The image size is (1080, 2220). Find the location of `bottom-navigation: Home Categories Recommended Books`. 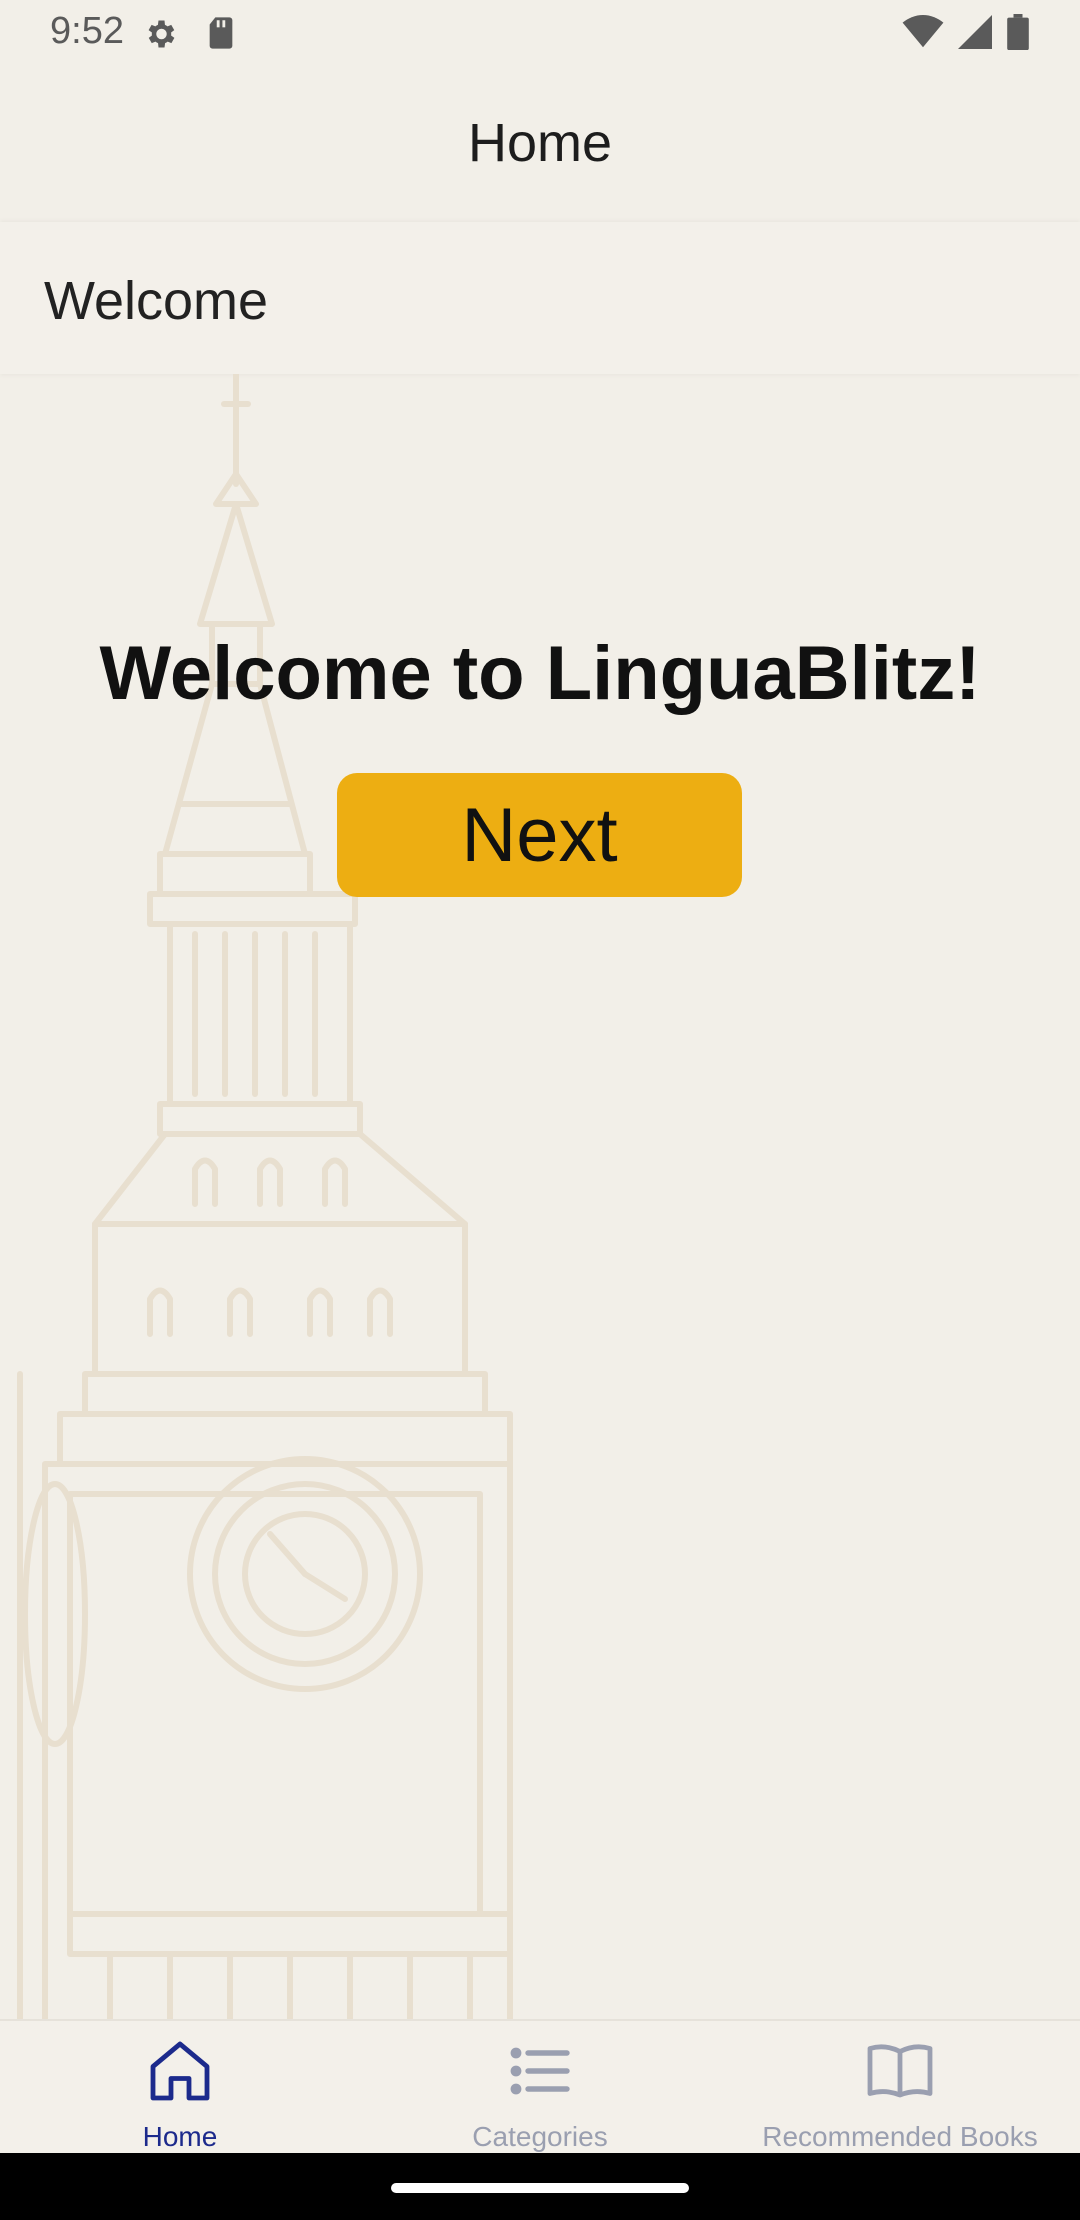

bottom-navigation: Home Categories Recommended Books is located at coordinates (540, 2087).